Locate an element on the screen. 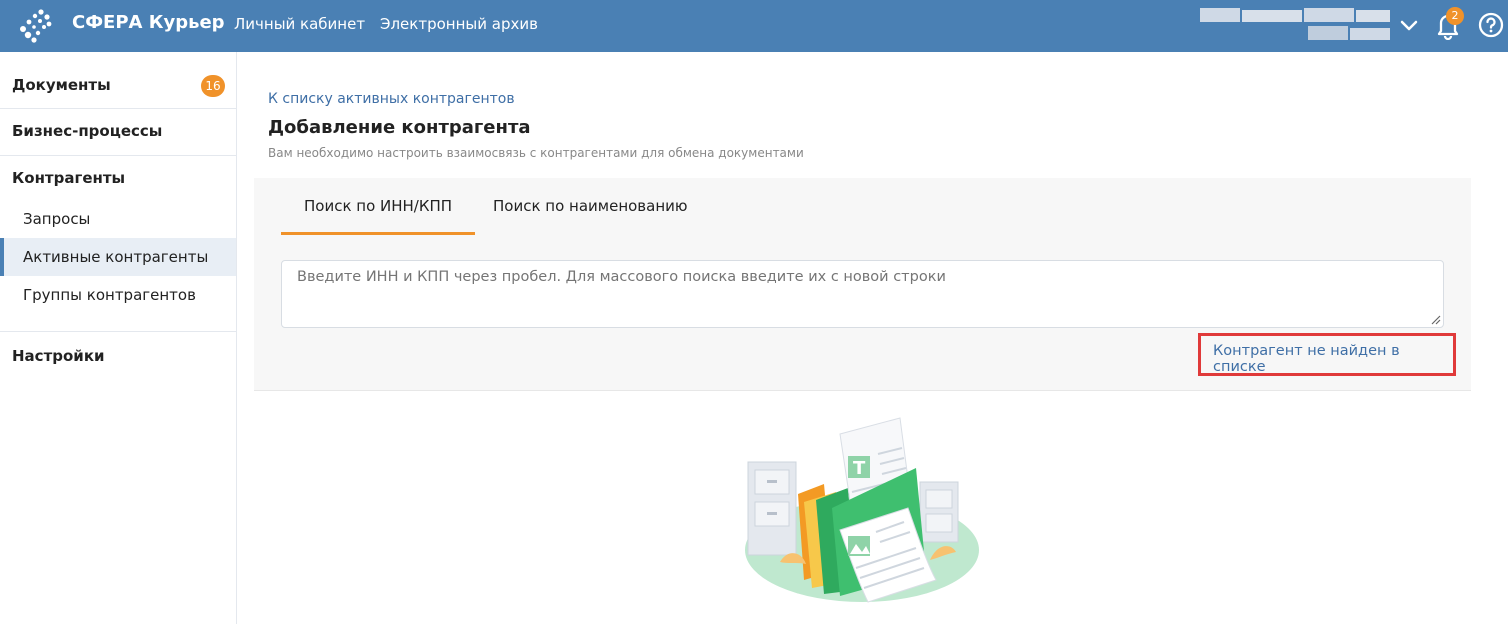  sfera-logo-icon is located at coordinates (34, 26).